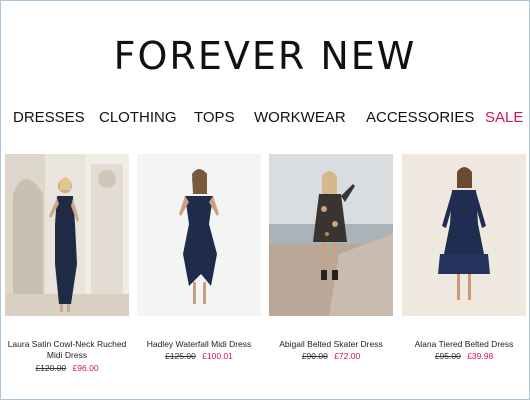 This screenshot has width=530, height=400. What do you see at coordinates (462, 356) in the screenshot?
I see `product-prices: £95.00 £39.98` at bounding box center [462, 356].